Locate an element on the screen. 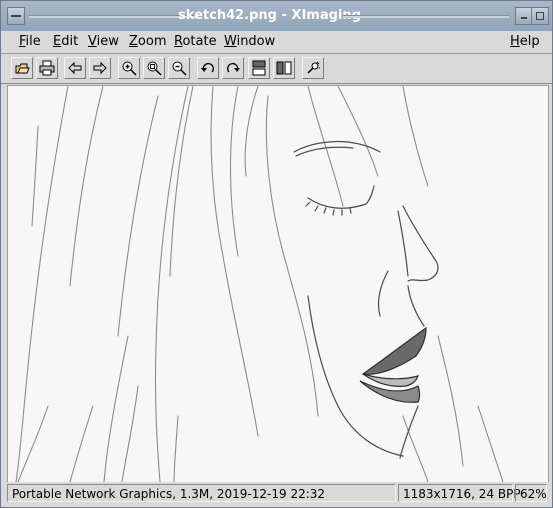 This screenshot has width=553, height=508. open-button is located at coordinates (22, 68).